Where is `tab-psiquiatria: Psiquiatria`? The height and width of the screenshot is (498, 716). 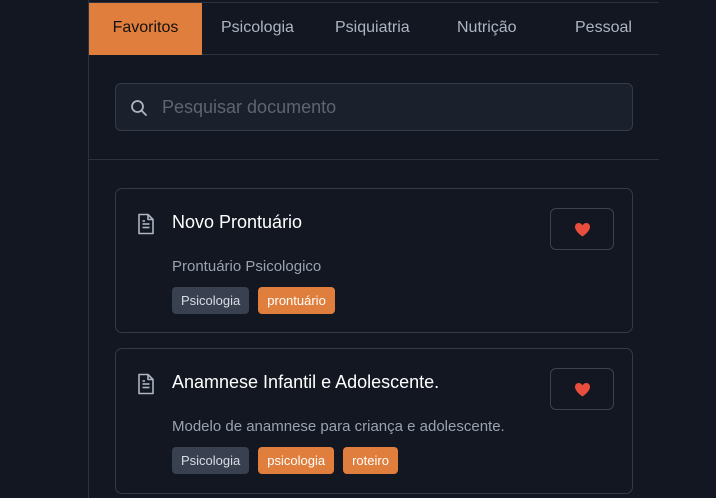 tab-psiquiatria: Psiquiatria is located at coordinates (372, 29).